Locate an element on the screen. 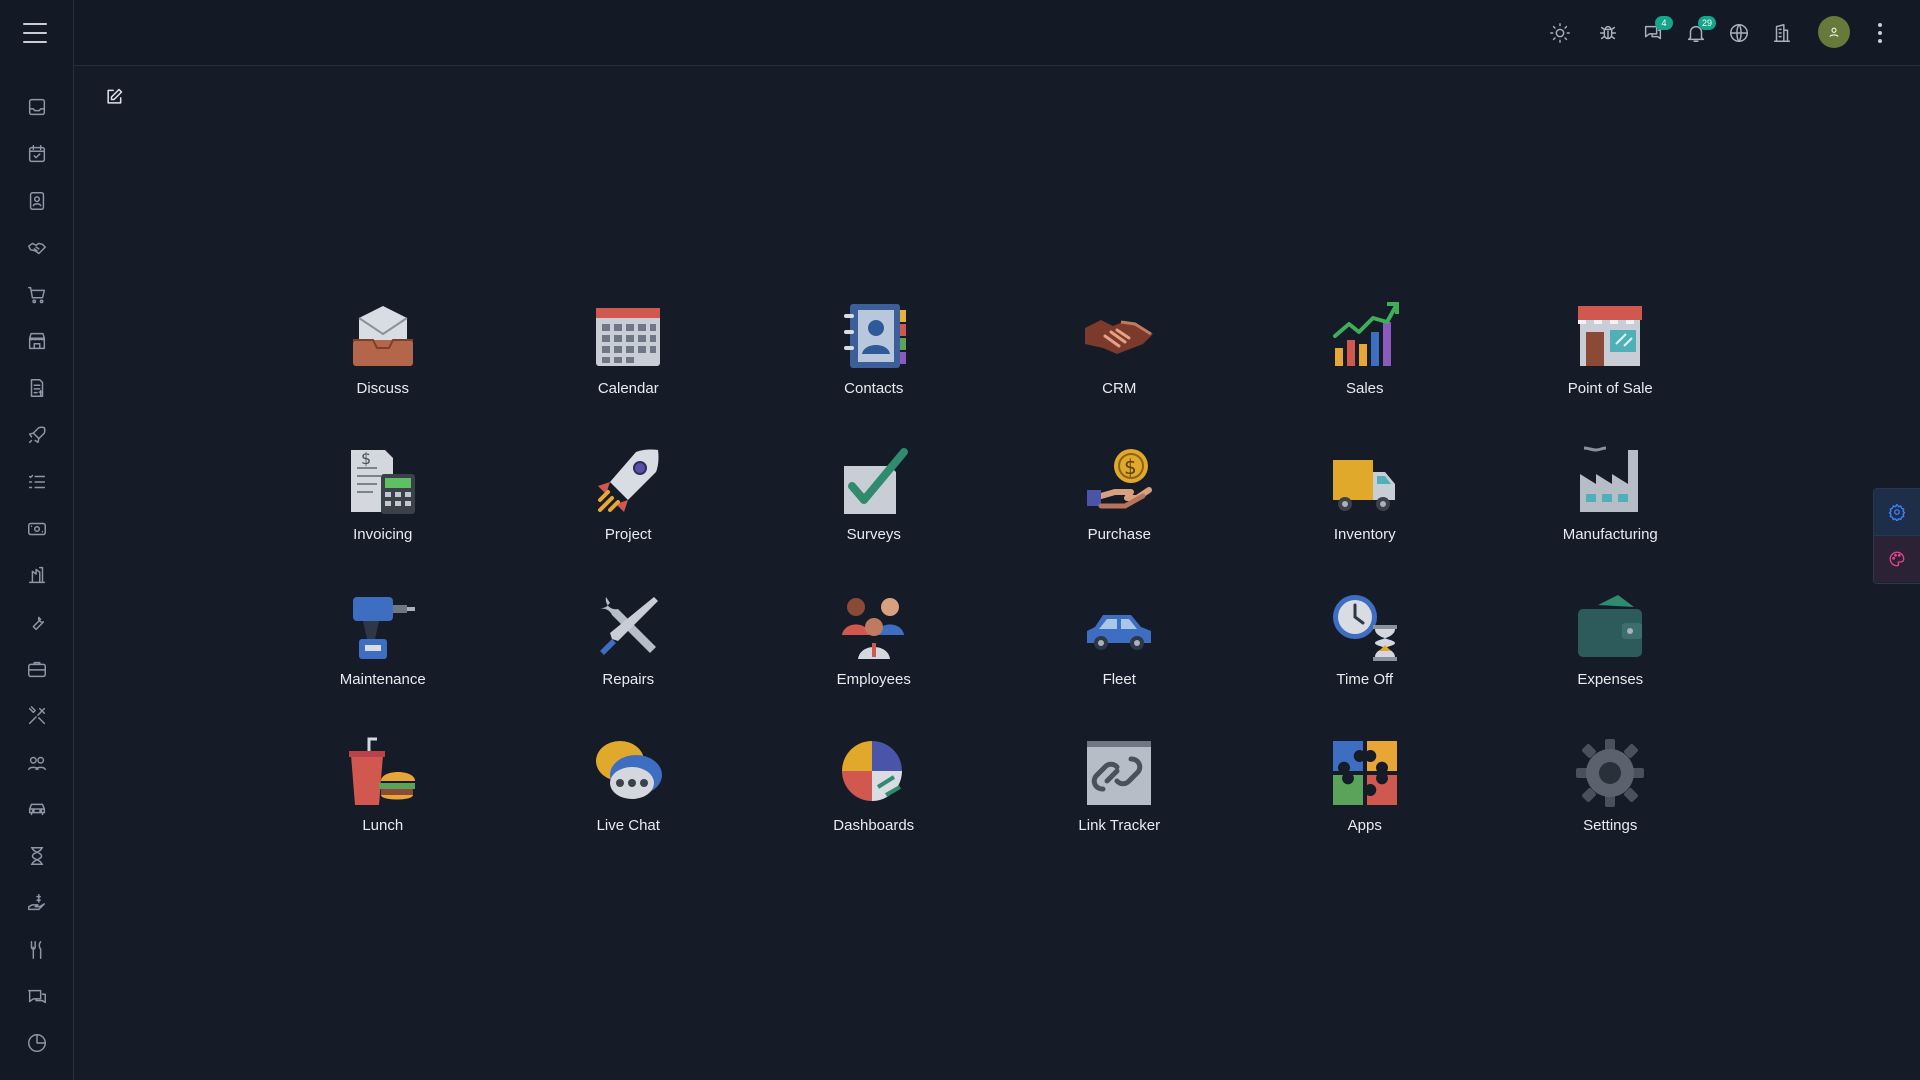 Image resolution: width=1920 pixels, height=1080 pixels. calendar-check-icon is located at coordinates (36, 154).